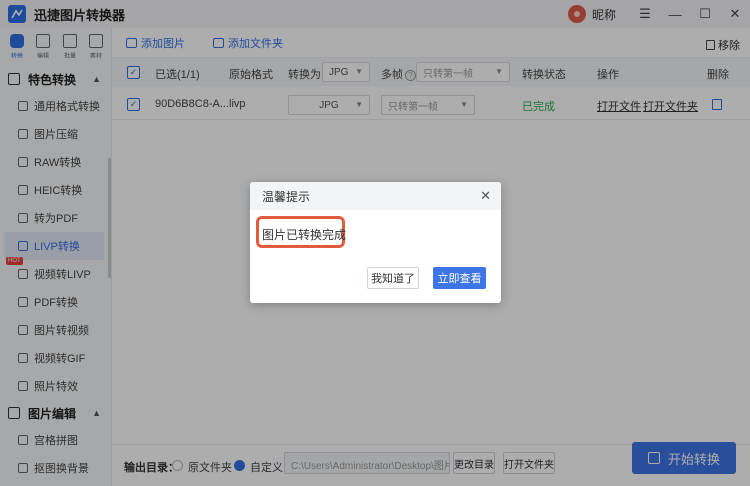  Describe the element at coordinates (459, 278) in the screenshot. I see `view-now-button: 立即查看` at that location.